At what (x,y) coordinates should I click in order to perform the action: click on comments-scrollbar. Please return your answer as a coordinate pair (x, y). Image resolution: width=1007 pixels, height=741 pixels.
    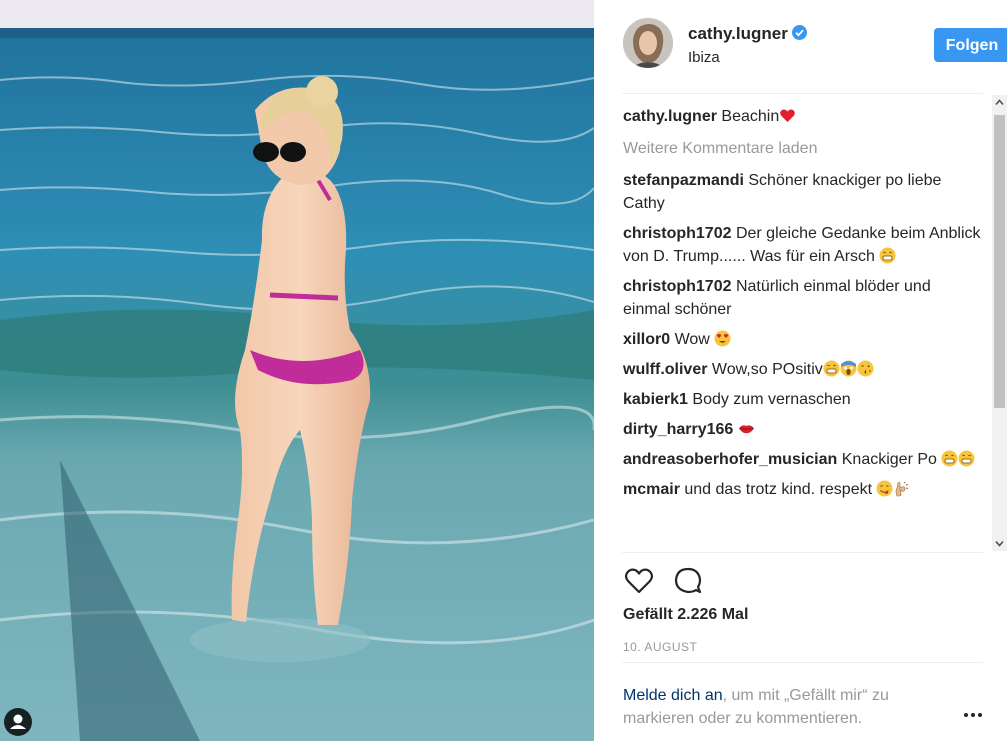
    Looking at the image, I should click on (999, 323).